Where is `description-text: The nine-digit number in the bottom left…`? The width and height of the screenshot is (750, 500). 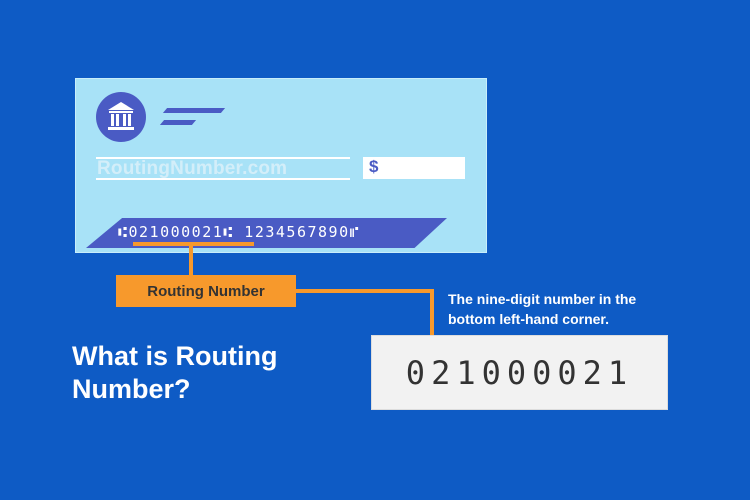 description-text: The nine-digit number in the bottom left… is located at coordinates (542, 309).